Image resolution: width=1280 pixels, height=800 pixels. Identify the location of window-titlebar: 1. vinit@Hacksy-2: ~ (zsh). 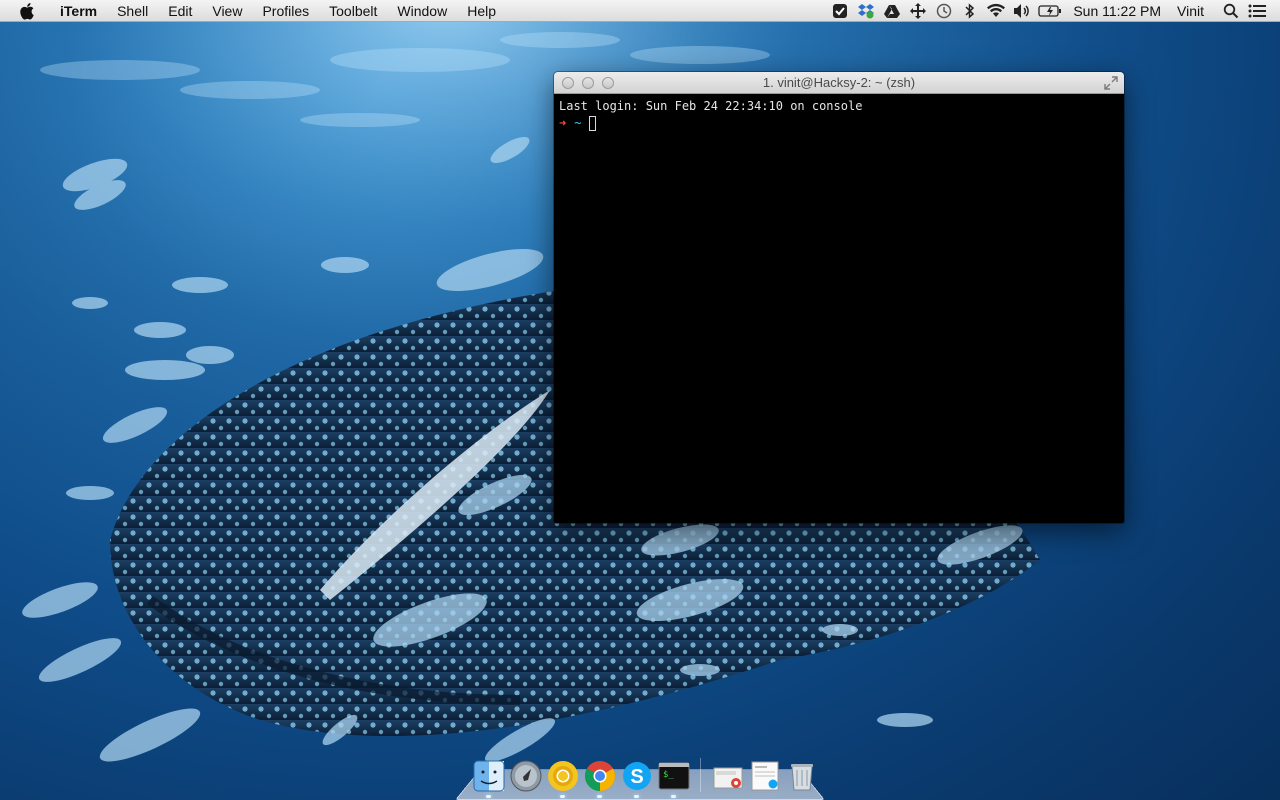
(839, 83).